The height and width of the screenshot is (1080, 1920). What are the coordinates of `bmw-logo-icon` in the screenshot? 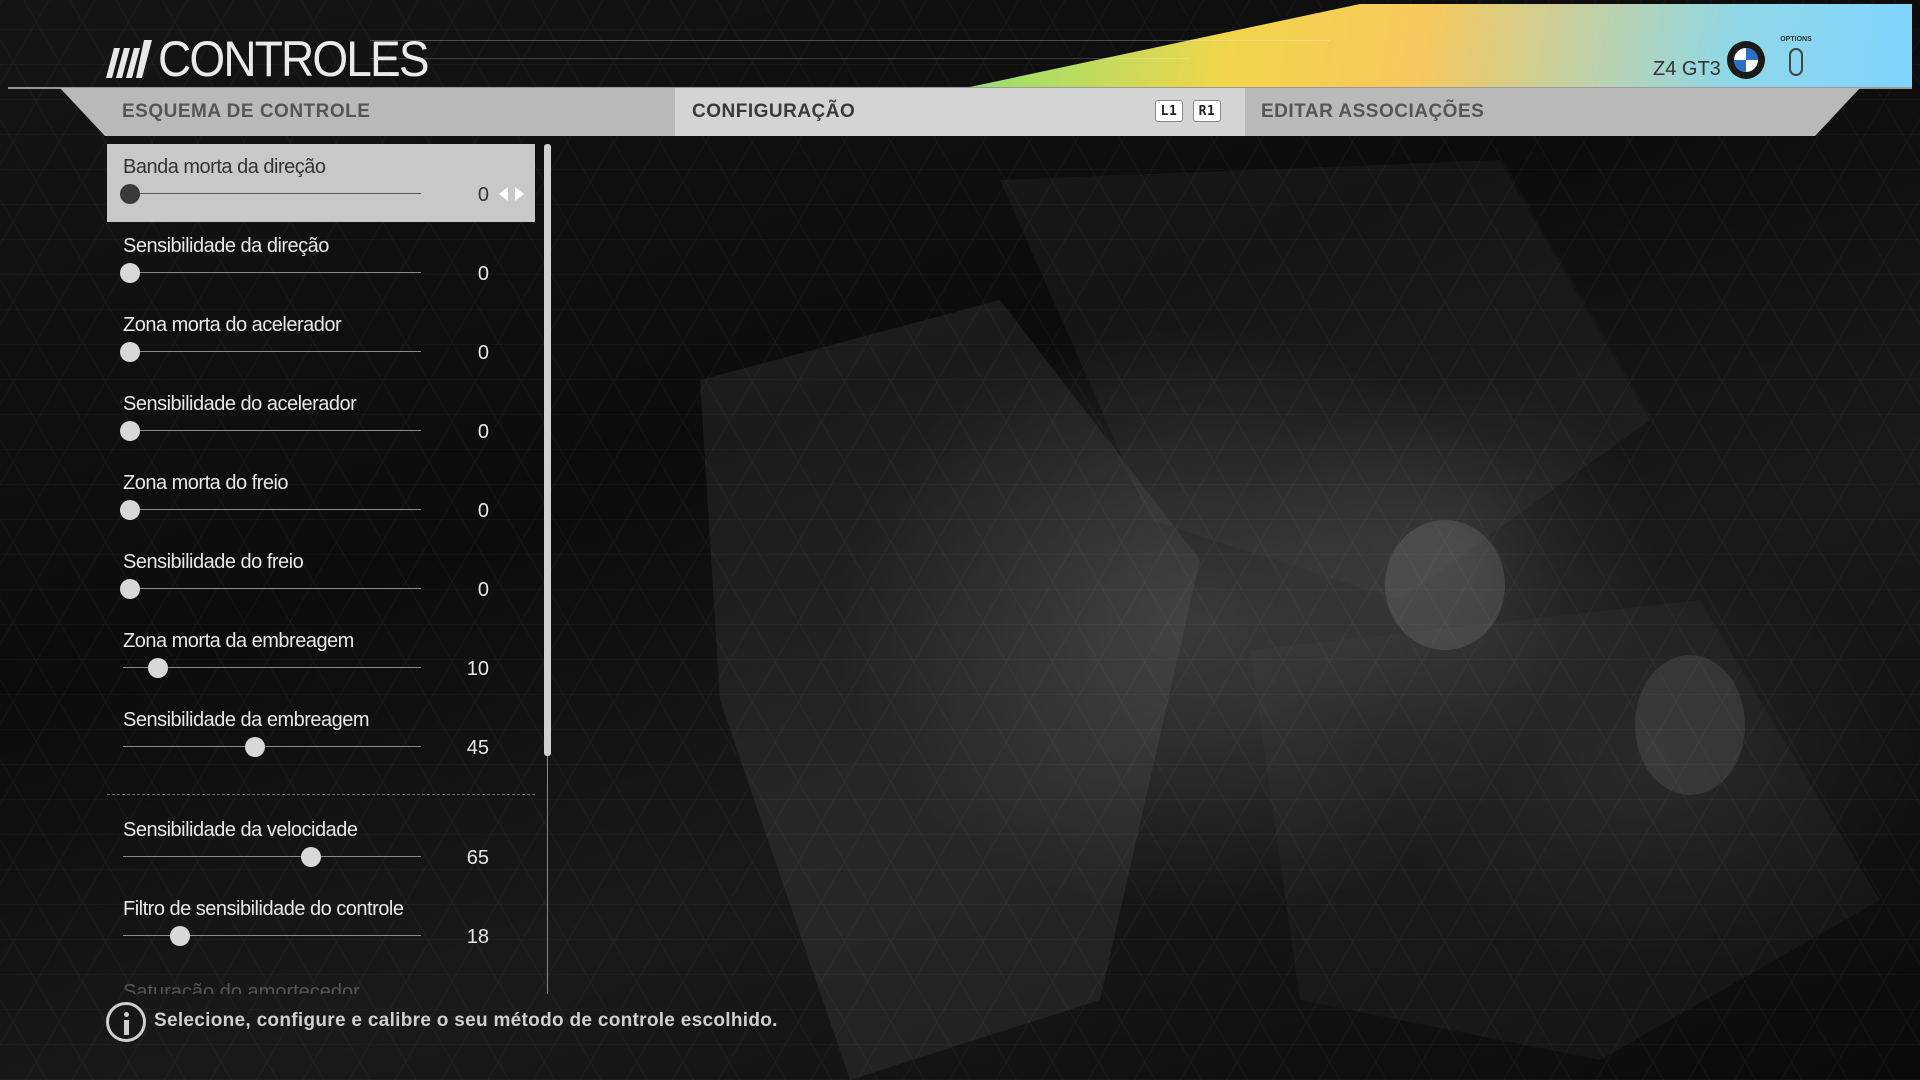 It's located at (1746, 60).